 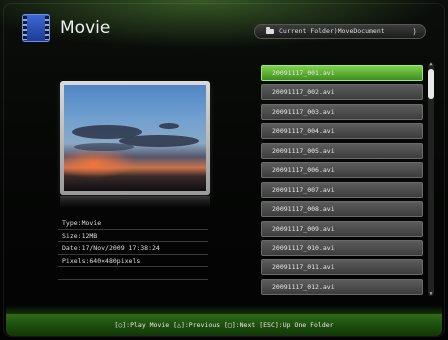 What do you see at coordinates (133, 261) in the screenshot?
I see `info-pixels: Pixels:640×480pixels` at bounding box center [133, 261].